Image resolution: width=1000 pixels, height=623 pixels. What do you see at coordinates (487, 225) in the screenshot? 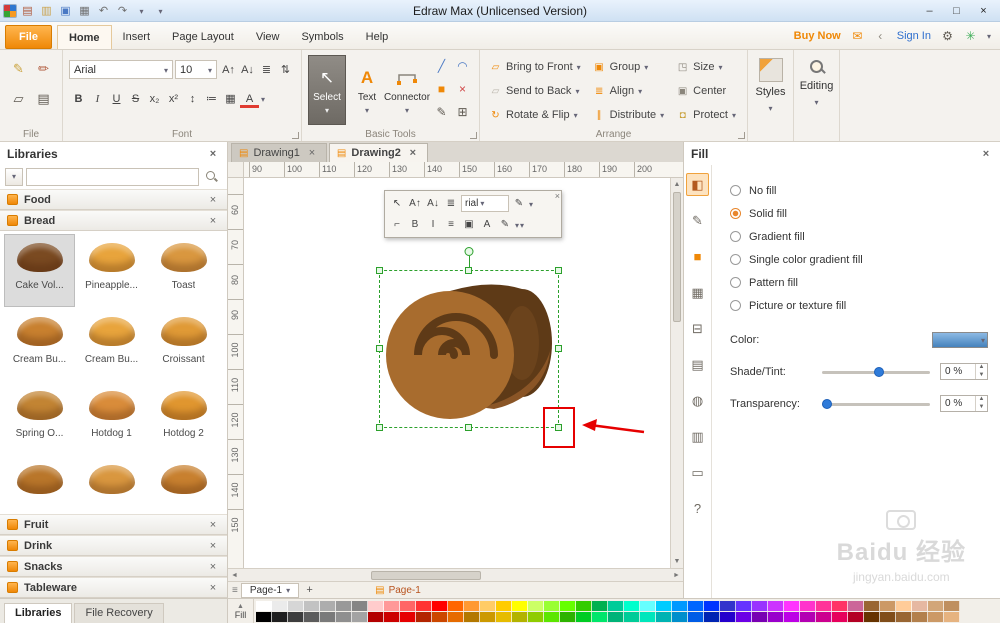
I see `text-color-icon: A` at bounding box center [487, 225].